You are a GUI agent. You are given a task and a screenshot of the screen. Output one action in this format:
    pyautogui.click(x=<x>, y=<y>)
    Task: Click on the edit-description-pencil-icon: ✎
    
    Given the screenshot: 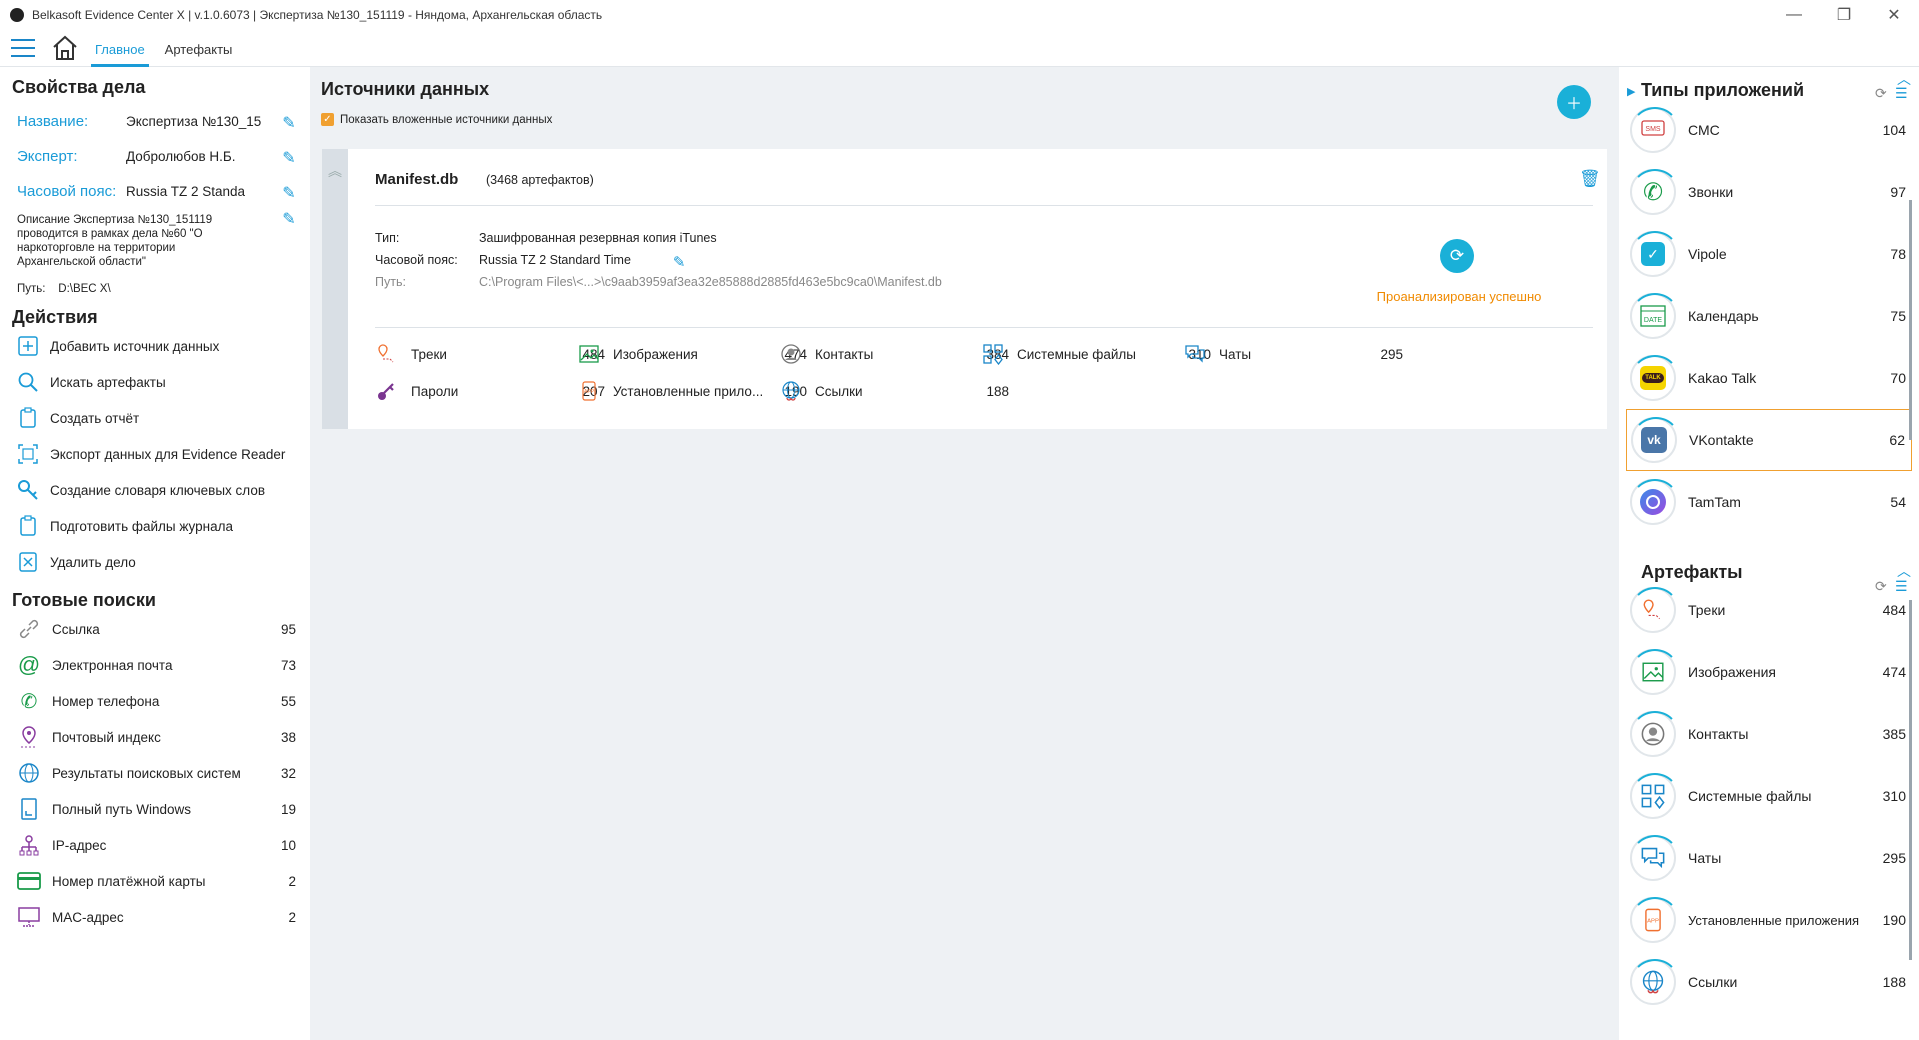 What is the action you would take?
    pyautogui.click(x=289, y=221)
    